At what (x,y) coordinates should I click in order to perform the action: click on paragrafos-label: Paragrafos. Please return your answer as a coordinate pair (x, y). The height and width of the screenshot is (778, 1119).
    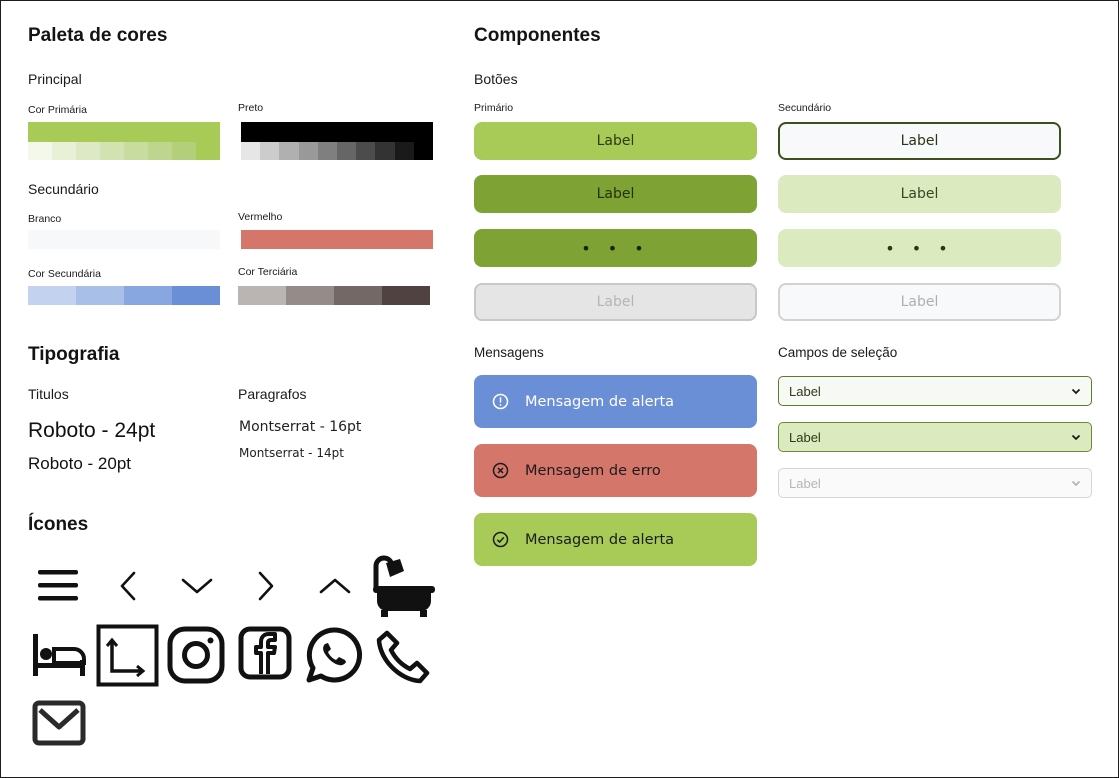
    Looking at the image, I should click on (272, 394).